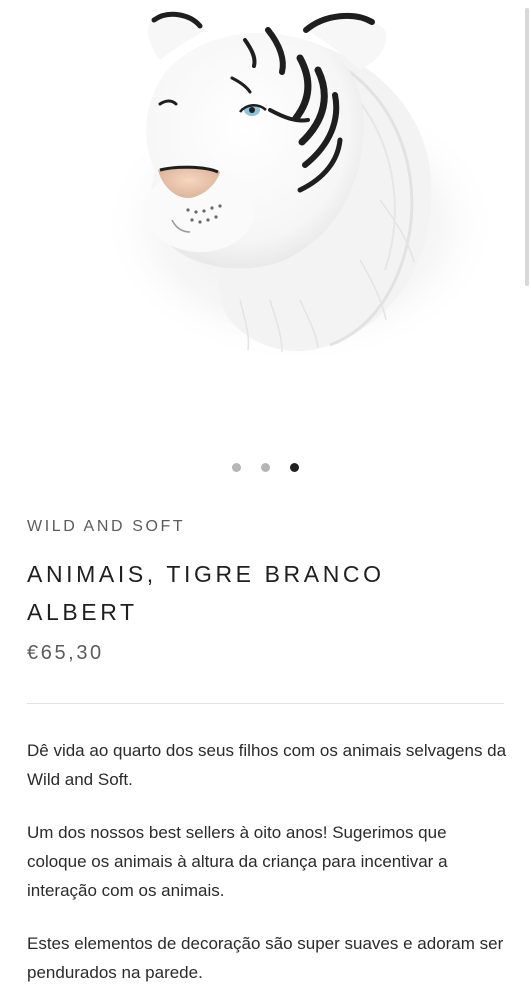  Describe the element at coordinates (65, 653) in the screenshot. I see `product-price: €65,30` at that location.